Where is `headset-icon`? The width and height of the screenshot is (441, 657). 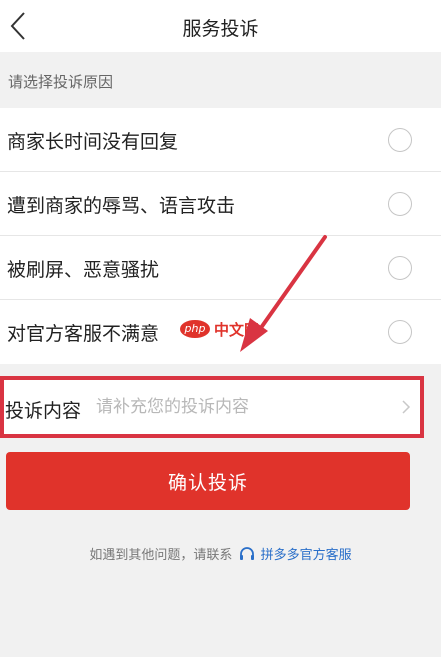 headset-icon is located at coordinates (246, 553).